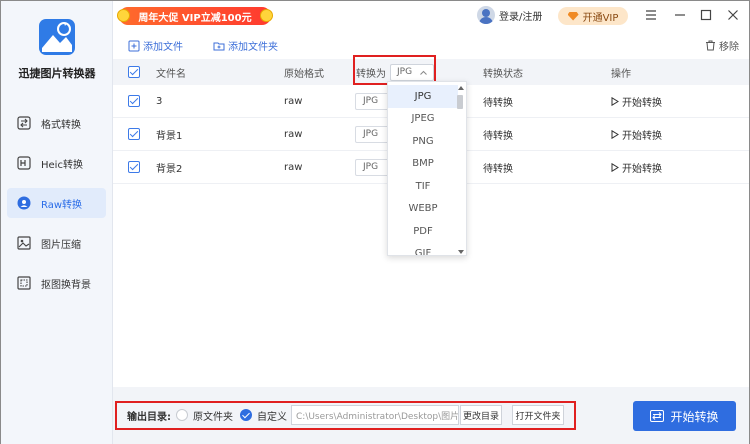 This screenshot has height=444, width=750. What do you see at coordinates (651, 15) in the screenshot?
I see `menu-icon` at bounding box center [651, 15].